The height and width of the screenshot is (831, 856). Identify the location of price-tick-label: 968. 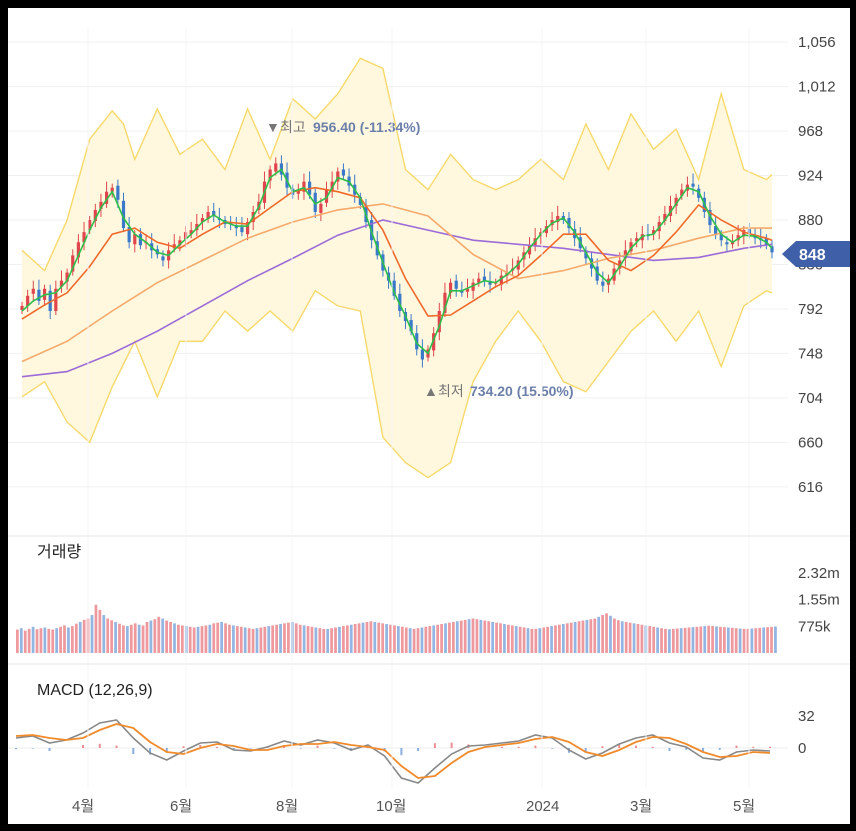
(810, 131).